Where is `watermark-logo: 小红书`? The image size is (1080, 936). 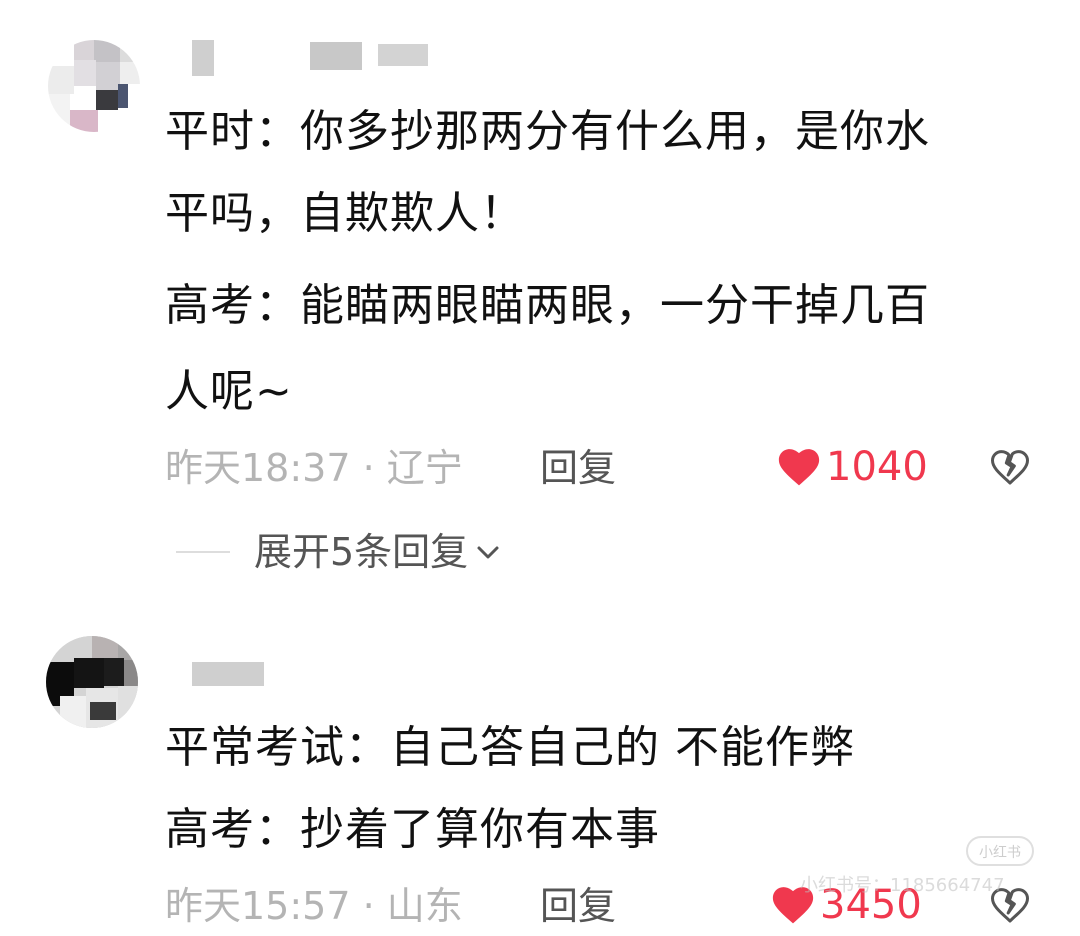
watermark-logo: 小红书 is located at coordinates (1000, 851).